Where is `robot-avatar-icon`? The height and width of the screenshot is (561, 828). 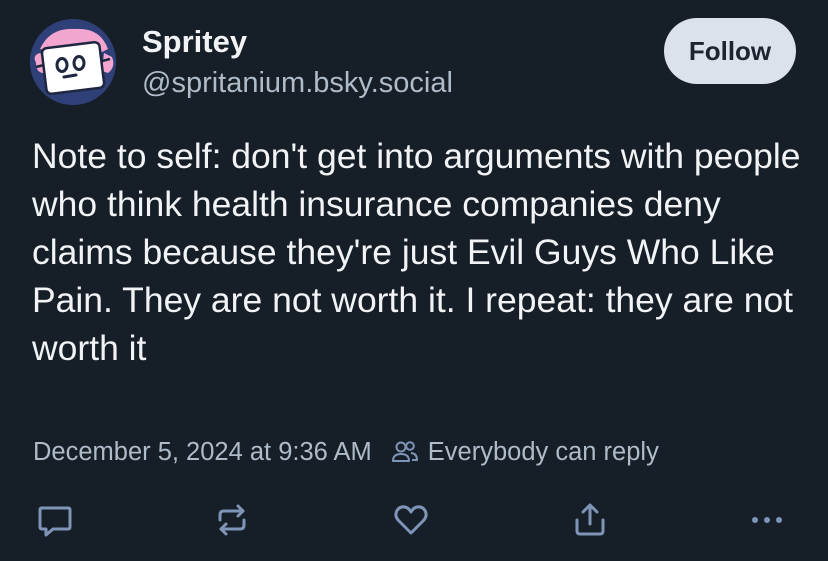 robot-avatar-icon is located at coordinates (73, 62).